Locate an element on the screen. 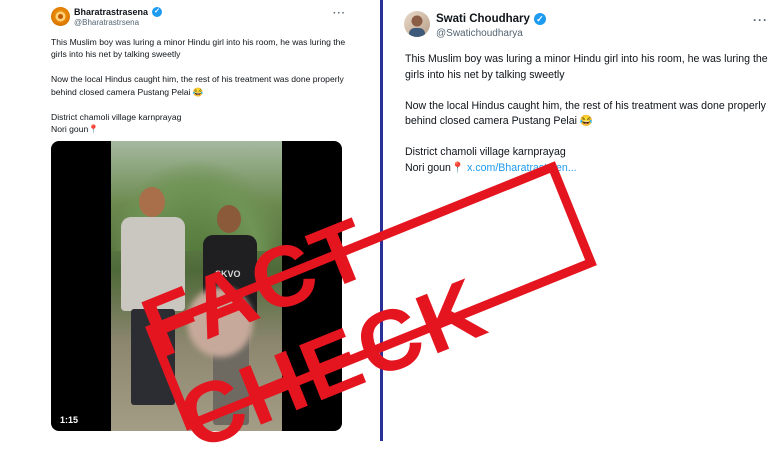  left-display-name: Bharatrastrasena is located at coordinates (111, 12).